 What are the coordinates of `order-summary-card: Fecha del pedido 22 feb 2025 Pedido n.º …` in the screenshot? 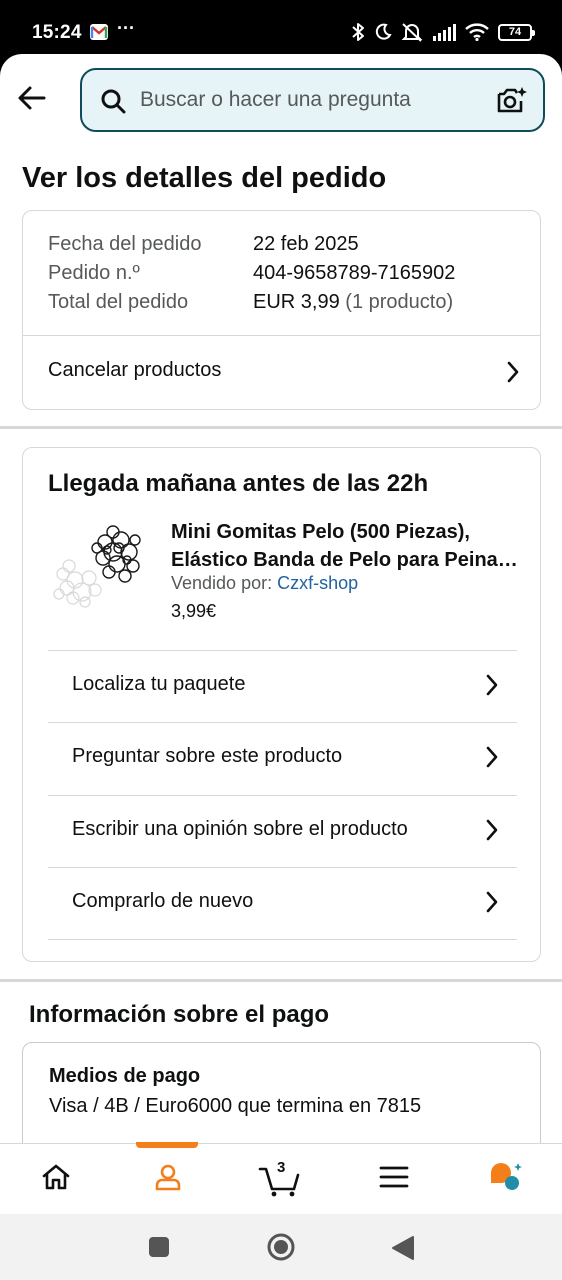 It's located at (281, 310).